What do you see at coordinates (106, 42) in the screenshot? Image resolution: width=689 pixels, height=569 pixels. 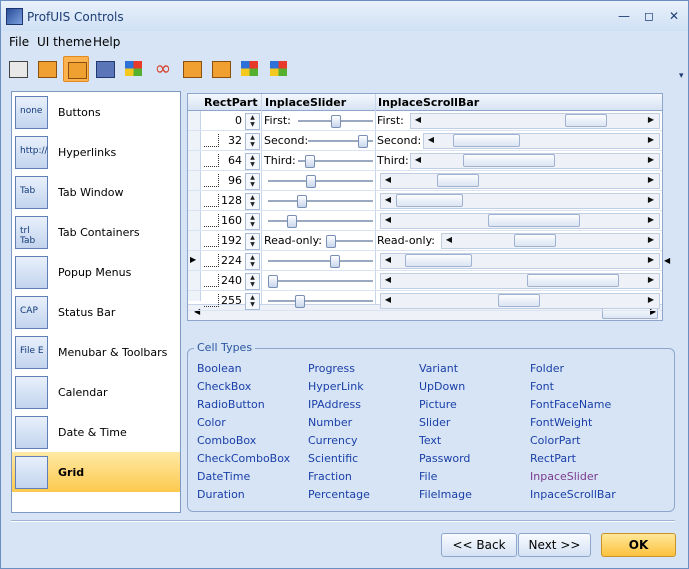 I see `menu-help: Help` at bounding box center [106, 42].